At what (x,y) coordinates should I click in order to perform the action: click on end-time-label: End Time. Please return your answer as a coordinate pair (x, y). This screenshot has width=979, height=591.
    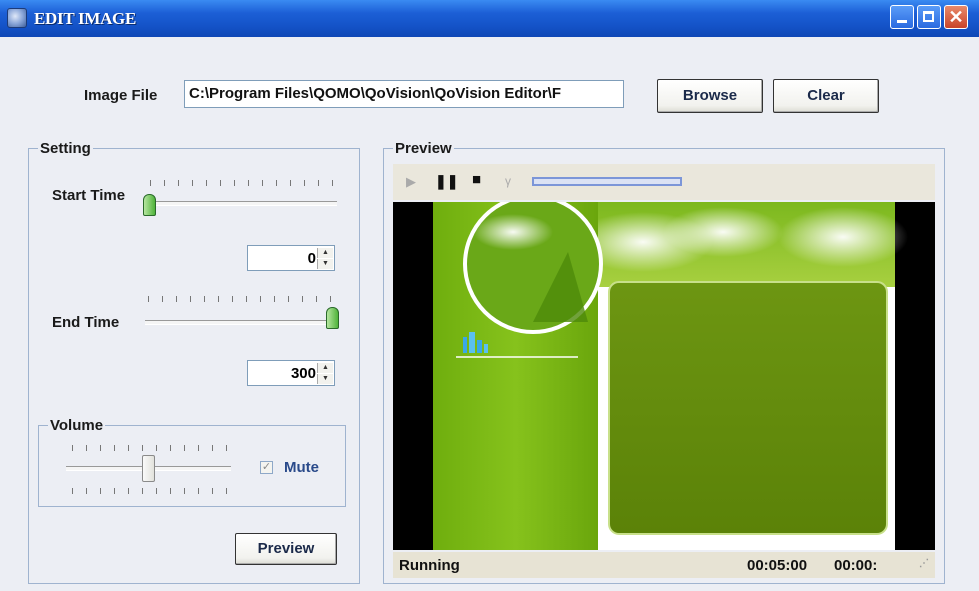
    Looking at the image, I should click on (86, 322).